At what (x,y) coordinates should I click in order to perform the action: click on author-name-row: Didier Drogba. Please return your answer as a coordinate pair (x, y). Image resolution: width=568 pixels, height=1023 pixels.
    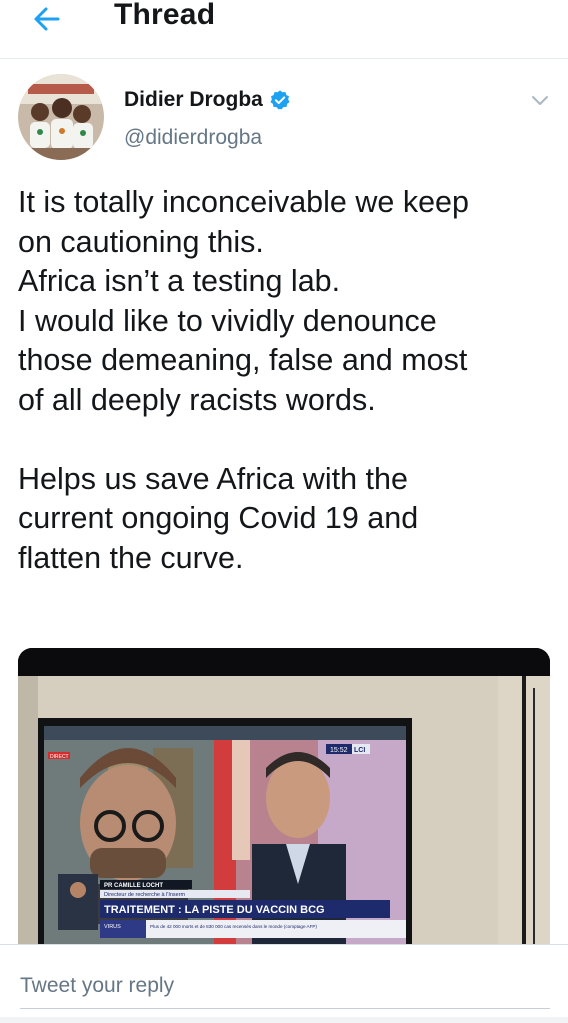
    Looking at the image, I should click on (207, 100).